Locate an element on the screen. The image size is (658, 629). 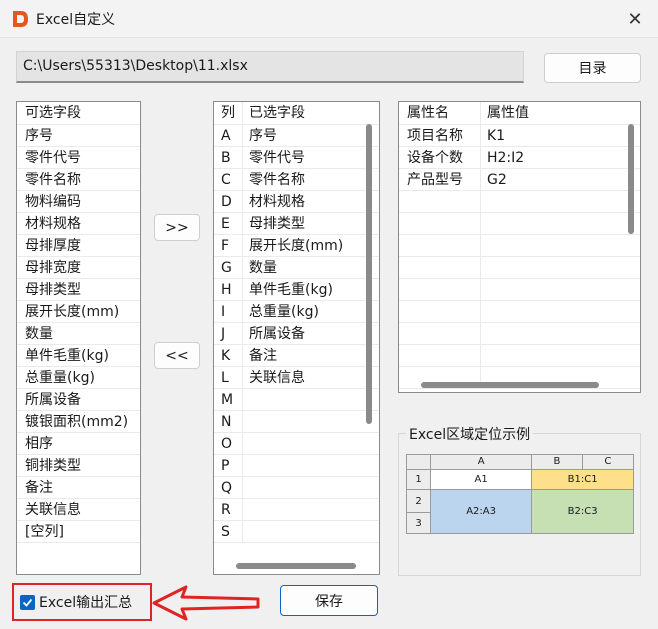
property-row: 设备个数 H2:I2 is located at coordinates (519, 158).